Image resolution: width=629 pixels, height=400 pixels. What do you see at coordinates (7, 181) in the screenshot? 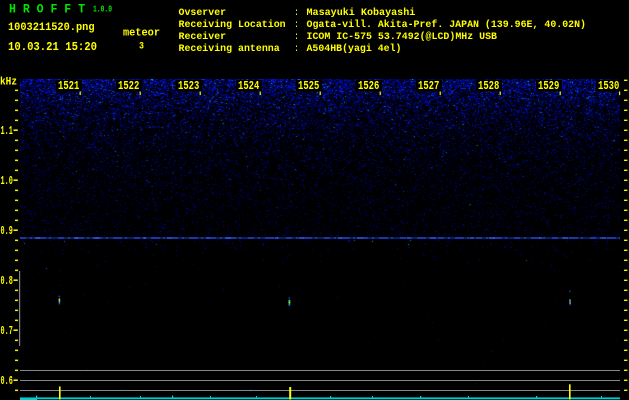
I see `svg-text: 1.0` at bounding box center [7, 181].